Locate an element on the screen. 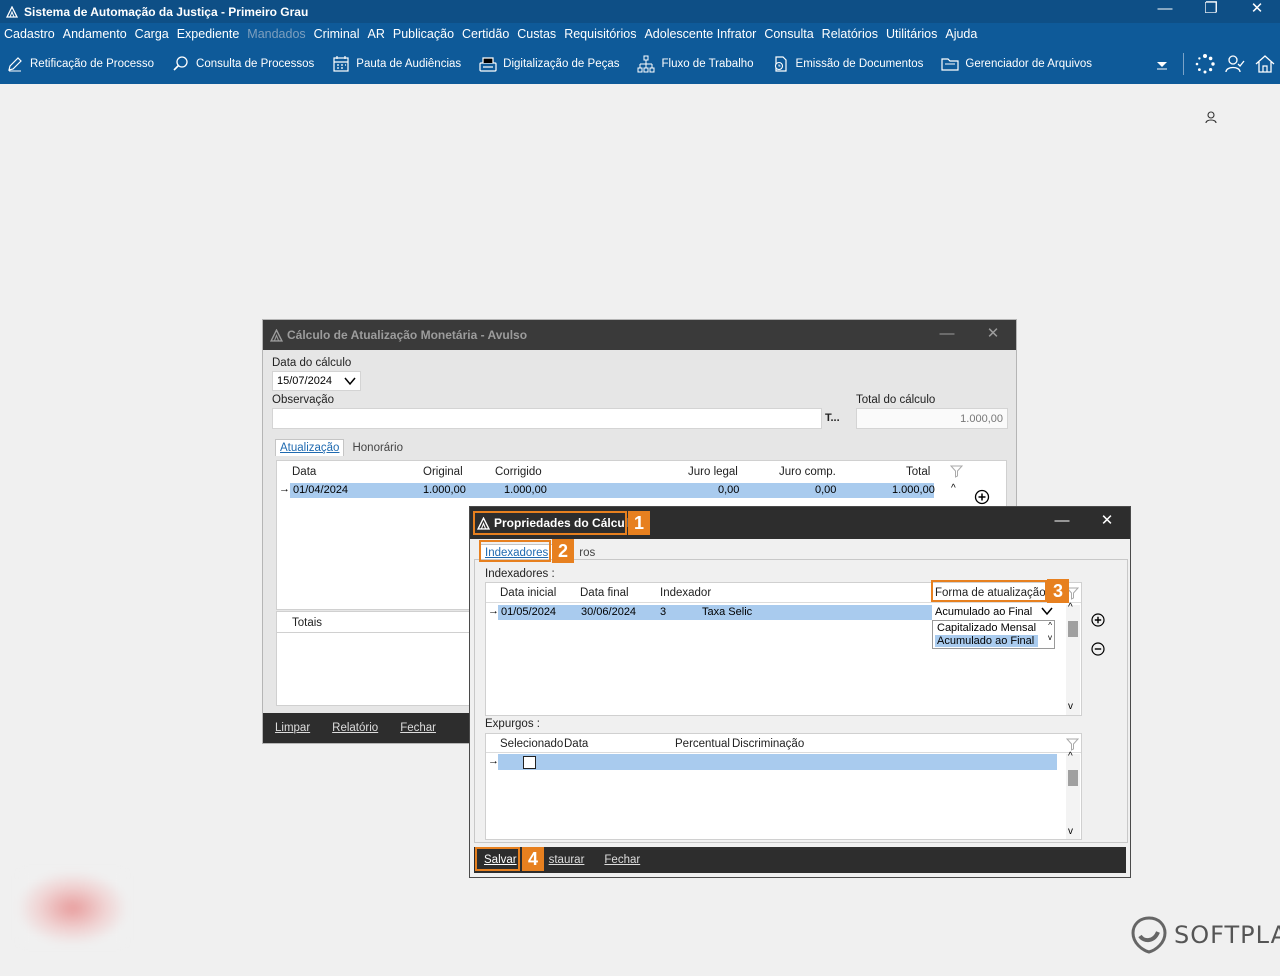  toolbar-label: Gerenciador de Arquivos is located at coordinates (1028, 64).